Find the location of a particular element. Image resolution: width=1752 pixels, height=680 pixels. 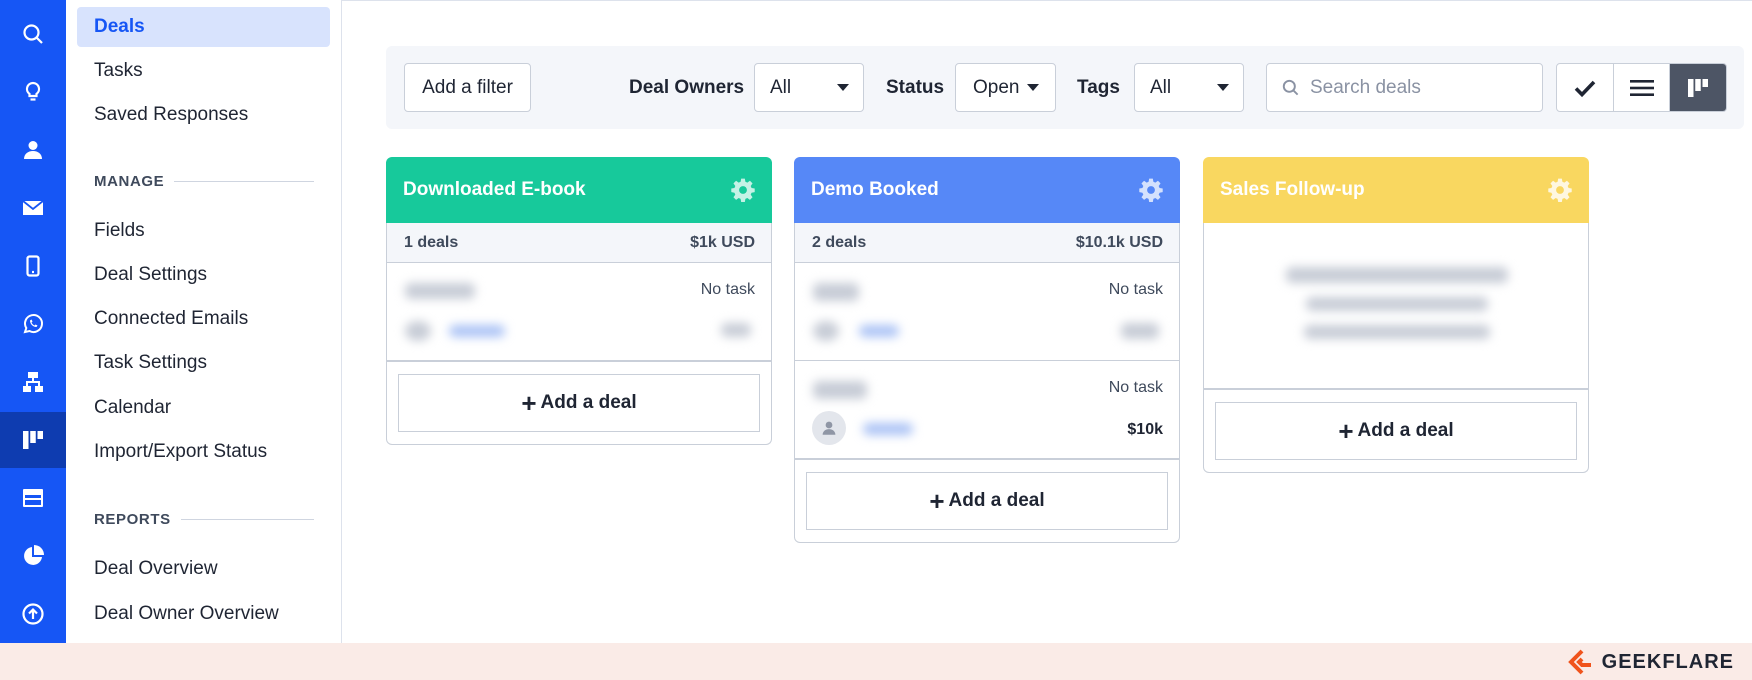

checkmark-icon is located at coordinates (1585, 88).